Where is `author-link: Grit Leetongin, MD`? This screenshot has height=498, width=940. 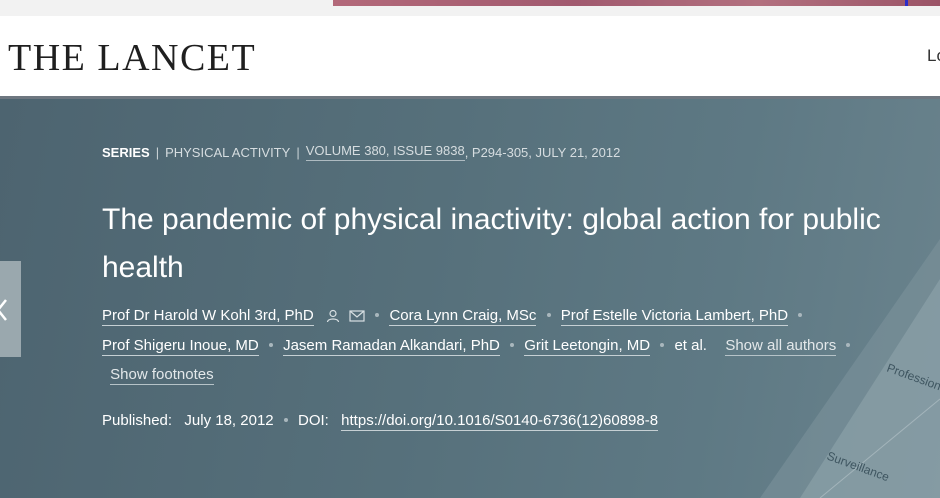
author-link: Grit Leetongin, MD is located at coordinates (587, 346).